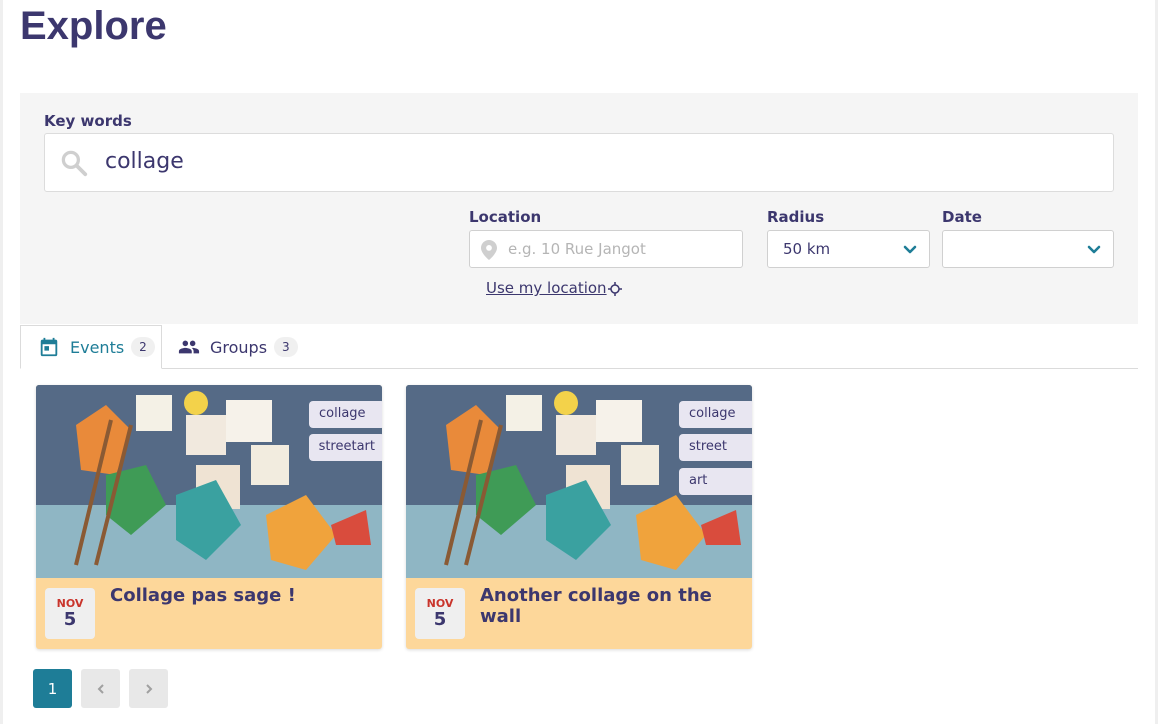 This screenshot has width=1158, height=724. Describe the element at coordinates (715, 447) in the screenshot. I see `tag-badge: street` at that location.